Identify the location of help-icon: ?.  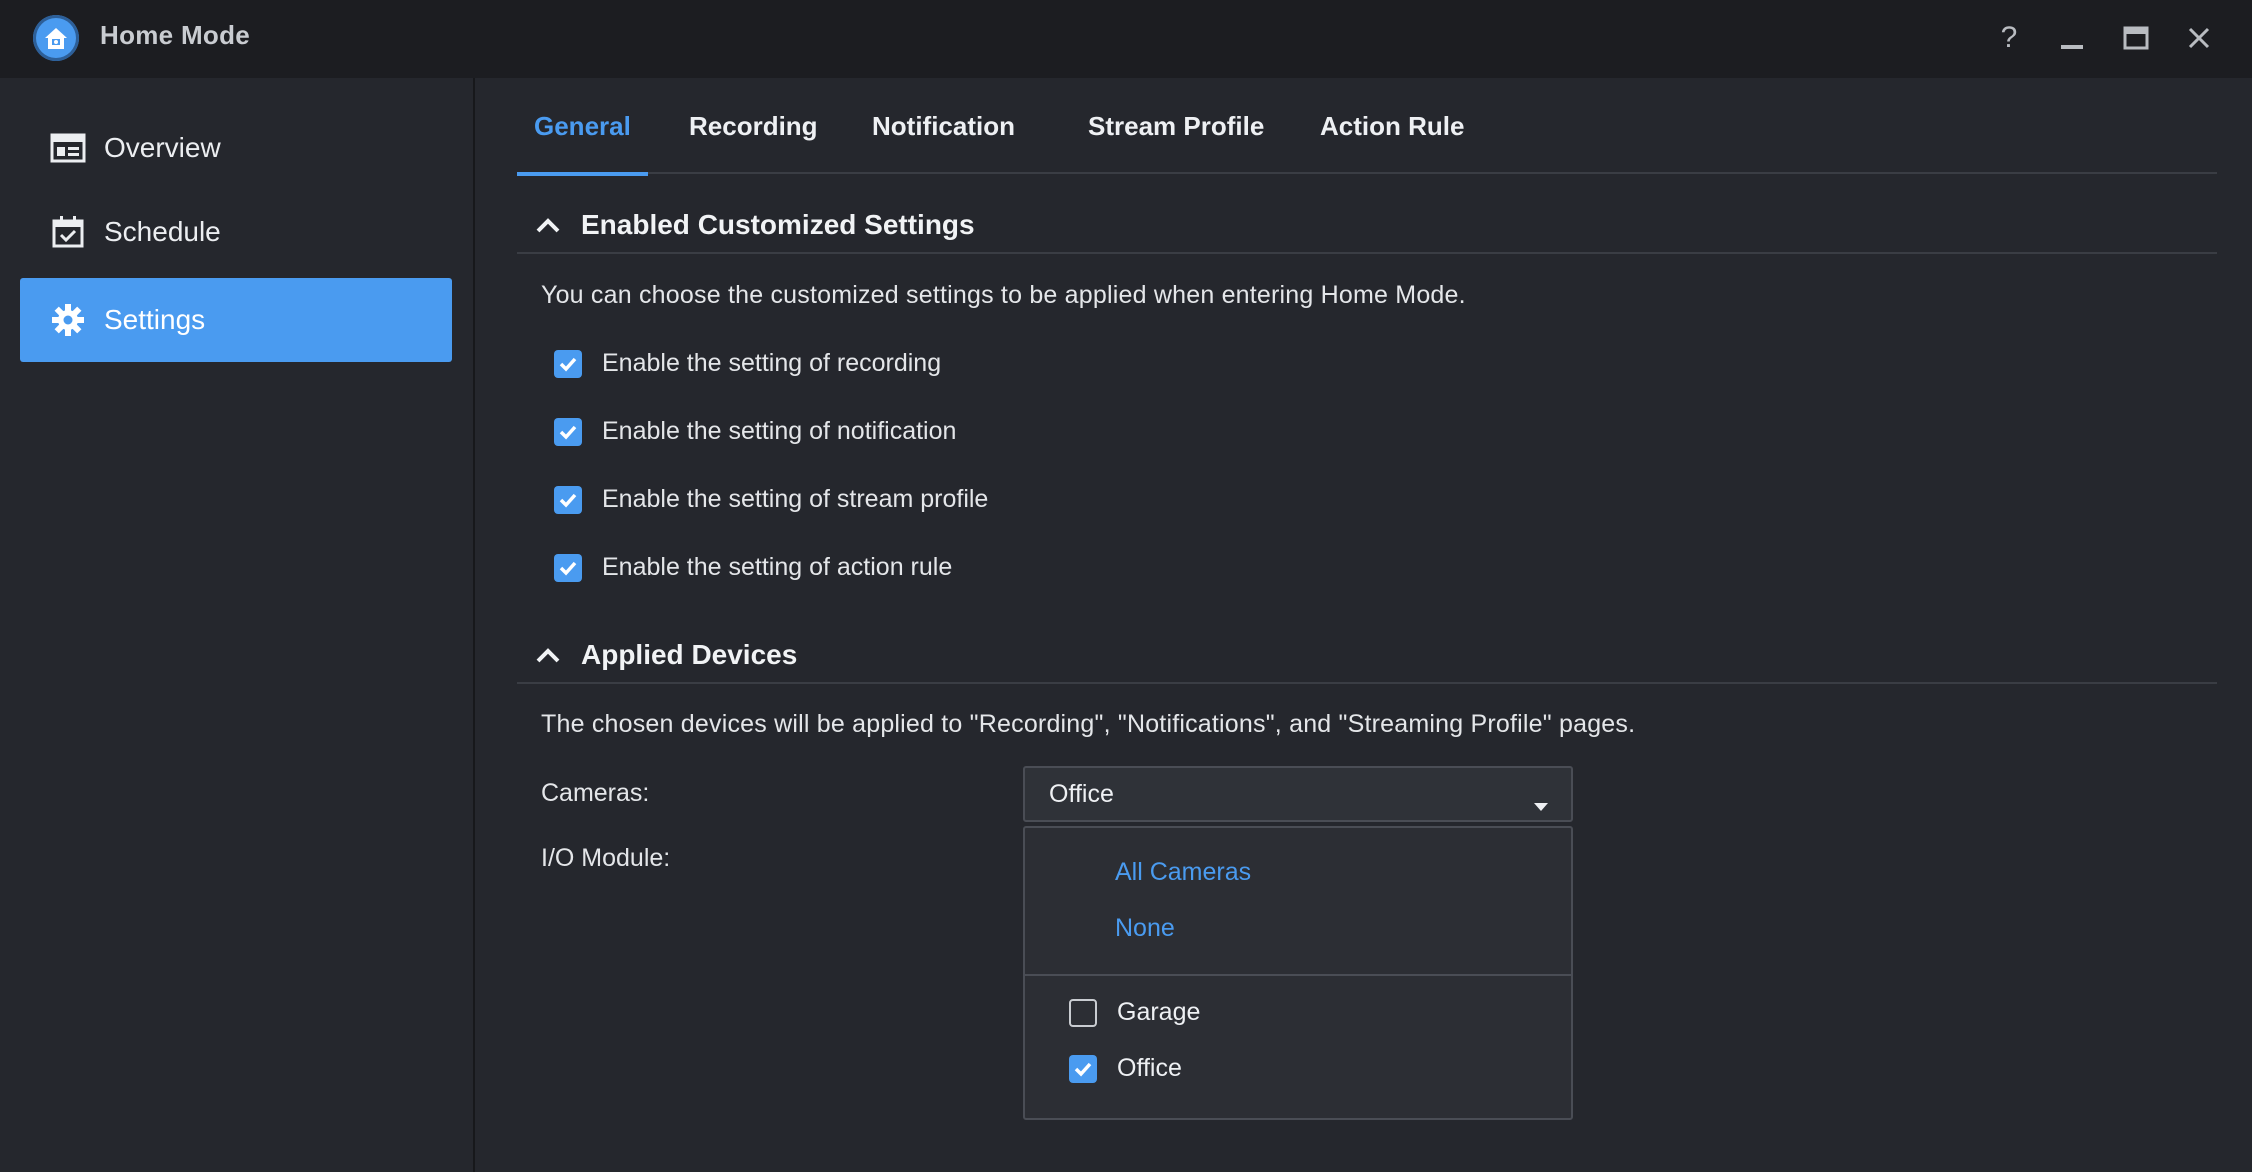
(2009, 38).